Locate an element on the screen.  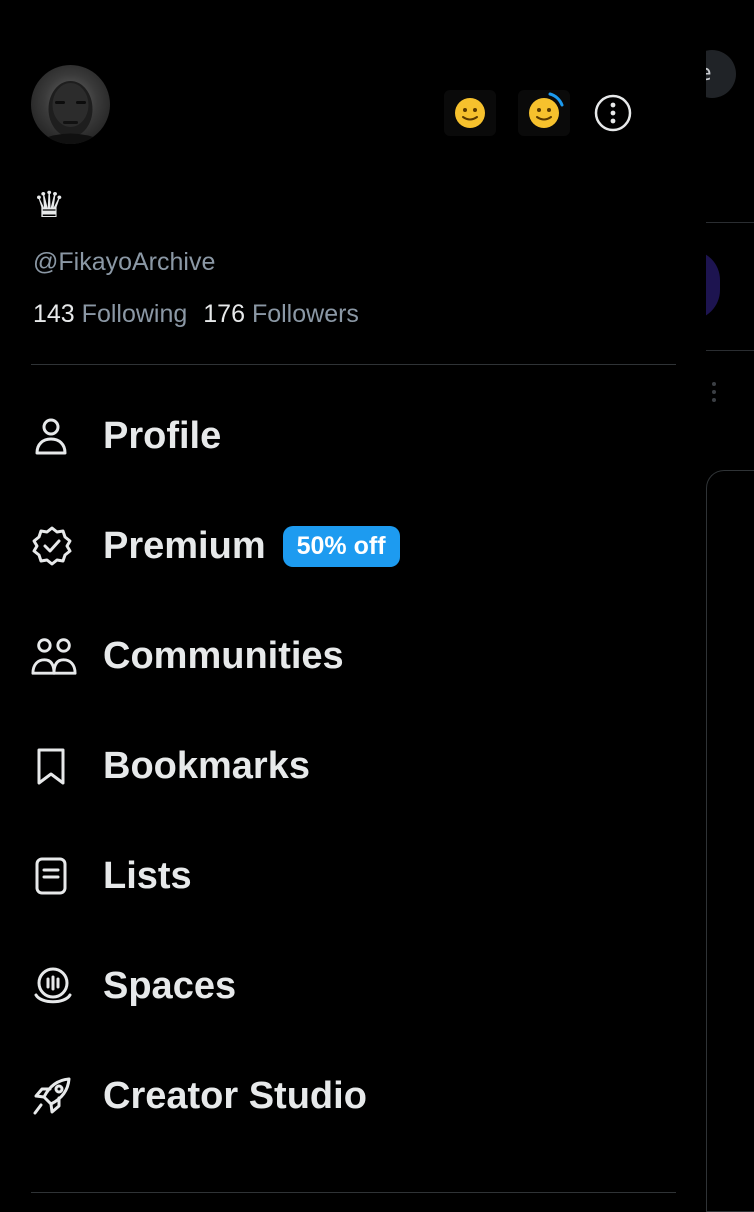
followers-link: 176 Followers is located at coordinates (281, 314).